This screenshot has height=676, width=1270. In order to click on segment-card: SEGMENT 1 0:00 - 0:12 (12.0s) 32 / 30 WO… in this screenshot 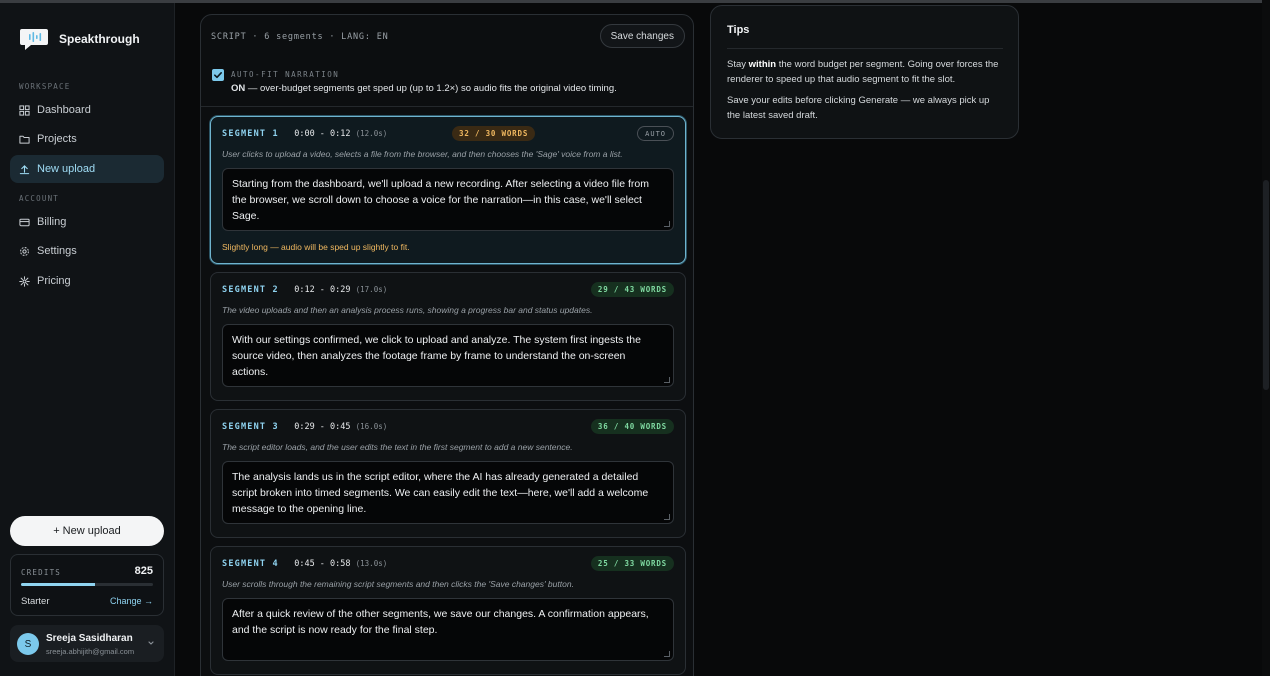, I will do `click(448, 190)`.